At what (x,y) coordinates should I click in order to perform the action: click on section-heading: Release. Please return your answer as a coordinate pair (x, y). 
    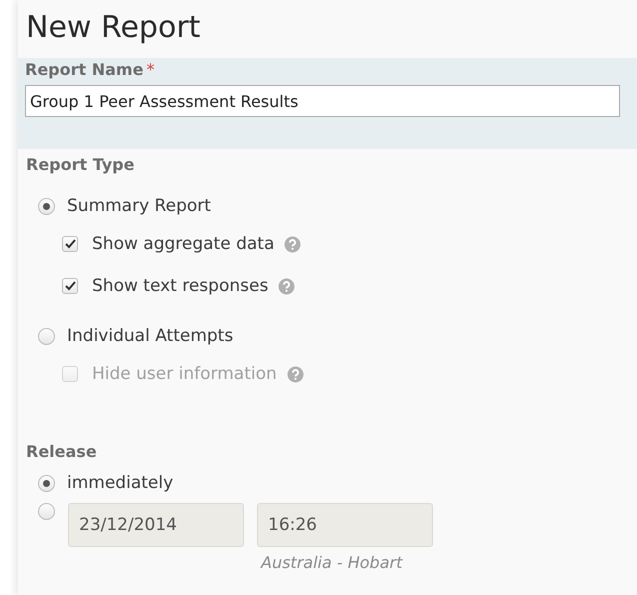
    Looking at the image, I should click on (62, 451).